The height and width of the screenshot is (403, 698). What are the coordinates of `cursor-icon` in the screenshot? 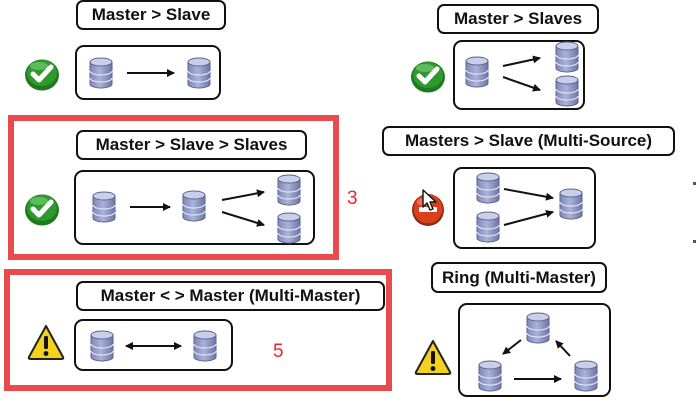 It's located at (429, 200).